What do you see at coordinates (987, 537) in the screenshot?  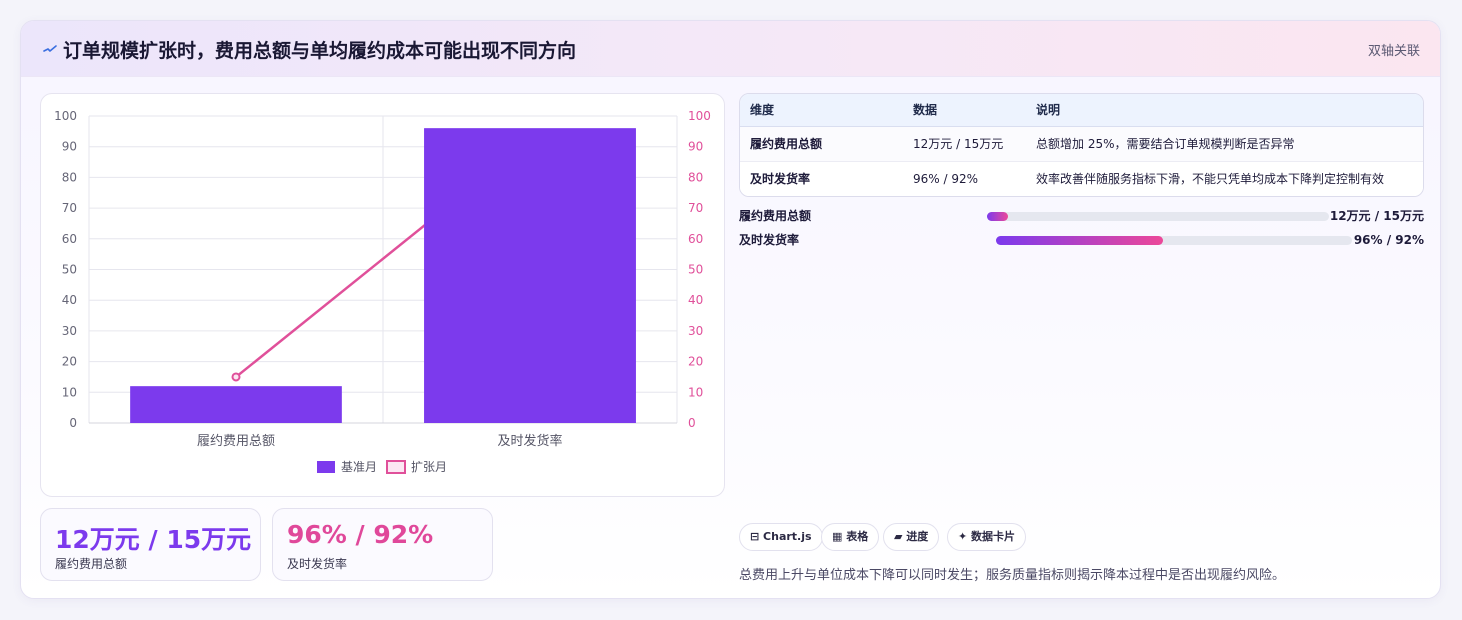 I see `chip-data-card: ✦ 数据卡片` at bounding box center [987, 537].